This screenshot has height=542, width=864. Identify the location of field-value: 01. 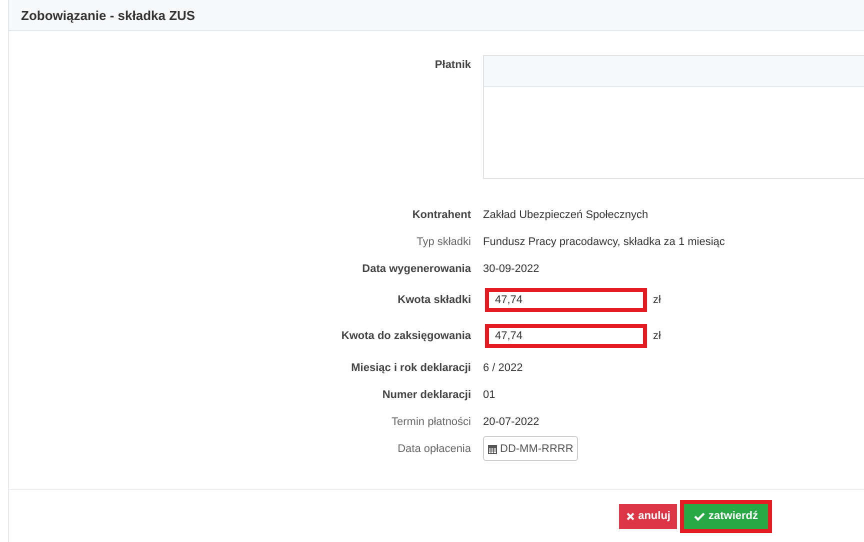
(489, 394).